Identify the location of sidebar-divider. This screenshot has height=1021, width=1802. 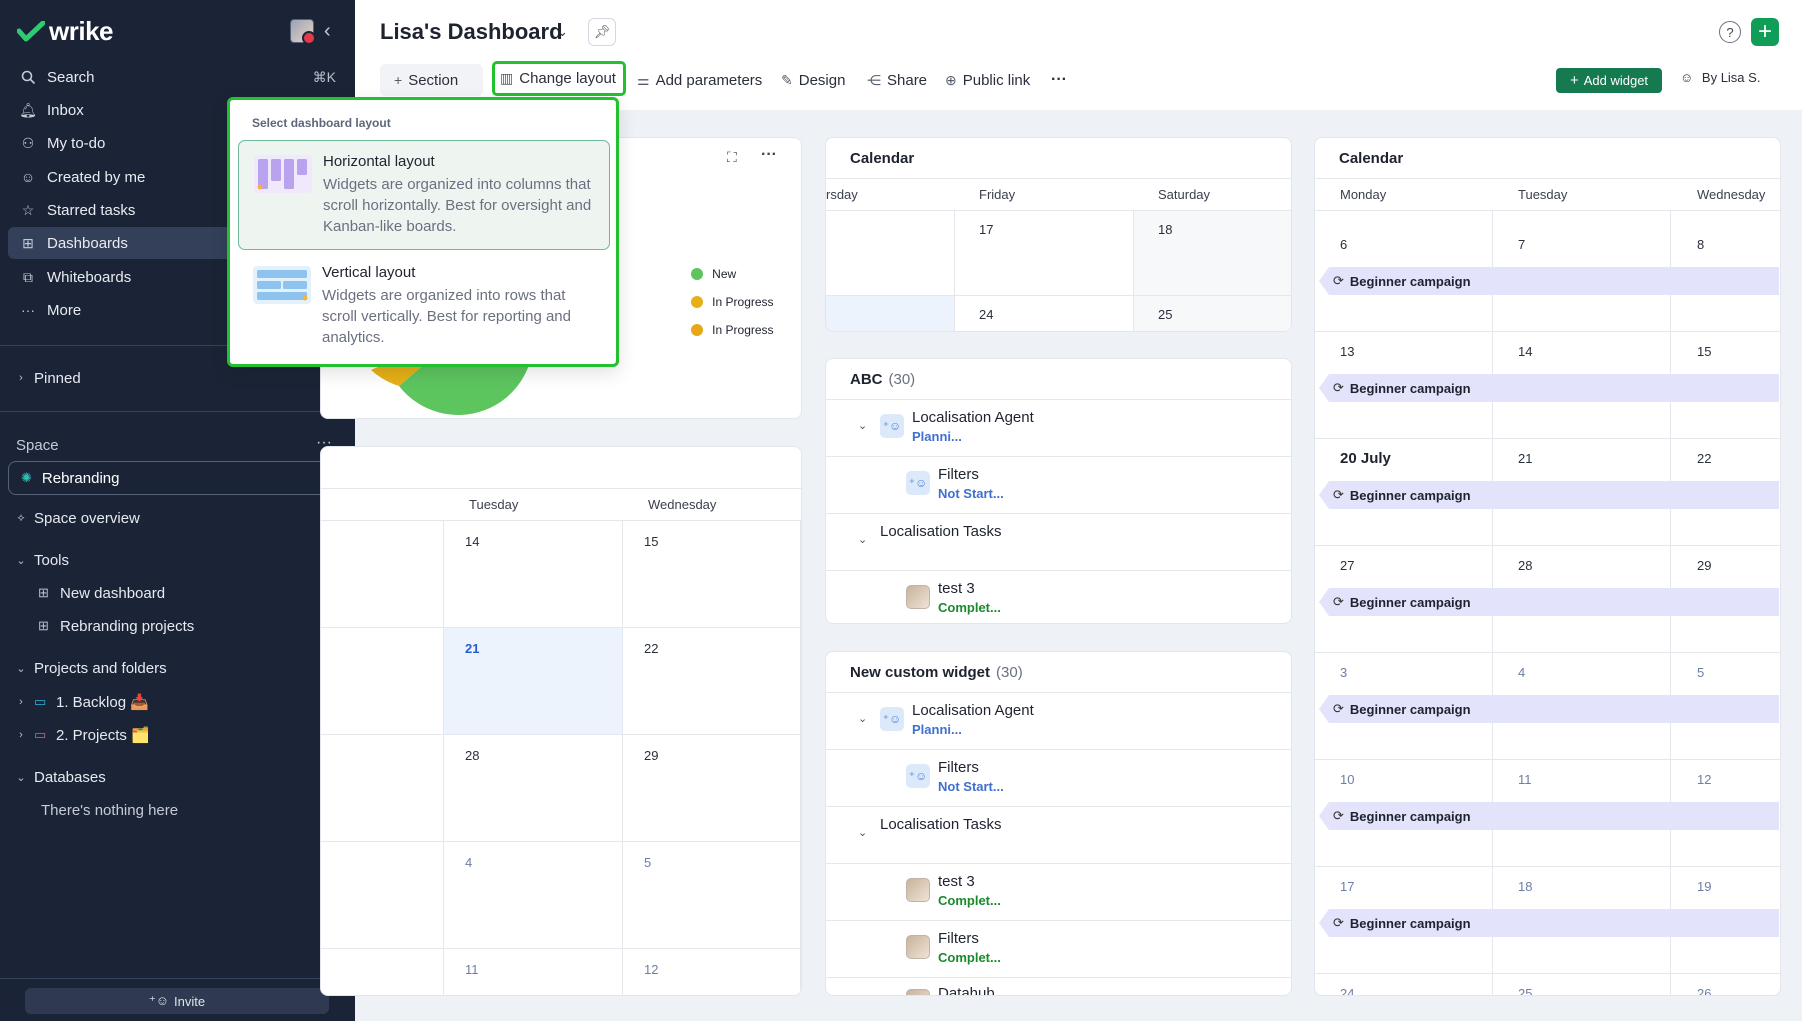
(177, 978).